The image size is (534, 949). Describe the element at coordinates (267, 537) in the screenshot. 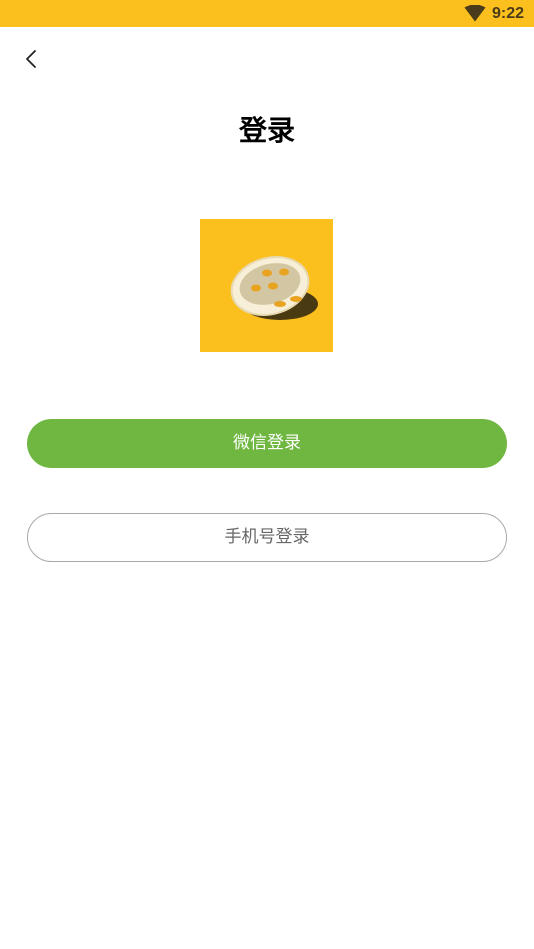

I see `phone-login-button: 手机号登录` at that location.